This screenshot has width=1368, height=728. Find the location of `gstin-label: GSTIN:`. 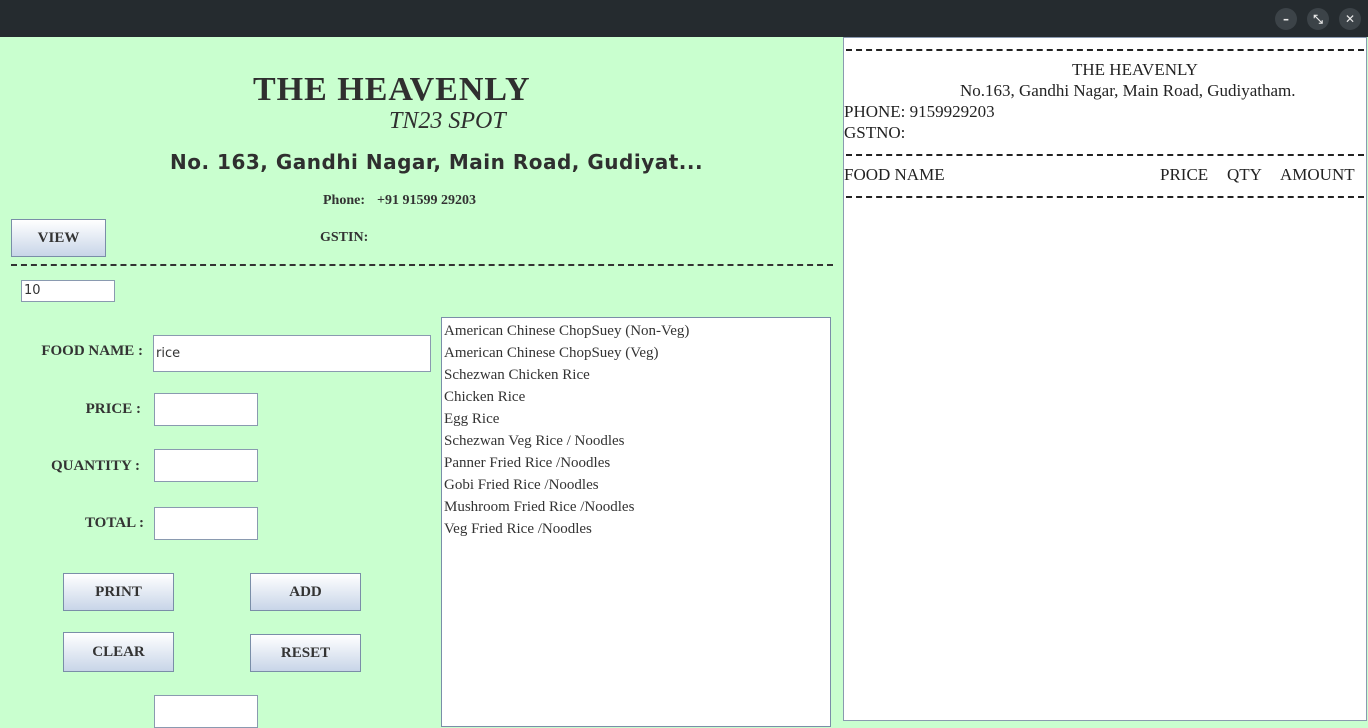

gstin-label: GSTIN: is located at coordinates (344, 237).